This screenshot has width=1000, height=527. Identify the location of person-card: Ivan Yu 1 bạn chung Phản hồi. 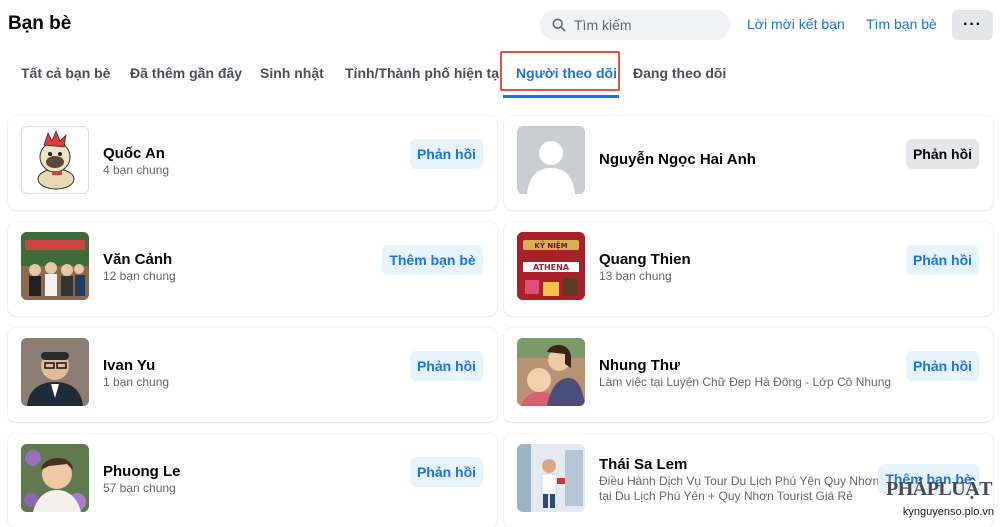
(252, 375).